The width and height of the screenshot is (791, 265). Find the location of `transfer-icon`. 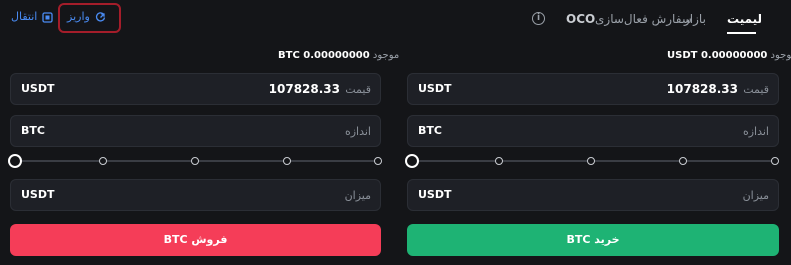

transfer-icon is located at coordinates (48, 17).